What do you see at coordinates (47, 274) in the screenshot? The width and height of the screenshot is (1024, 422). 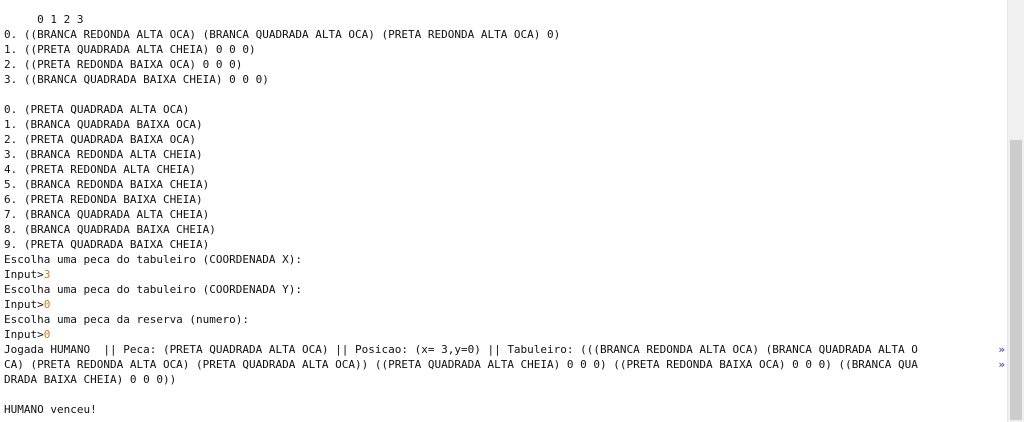 I see `user-input-x: 3` at bounding box center [47, 274].